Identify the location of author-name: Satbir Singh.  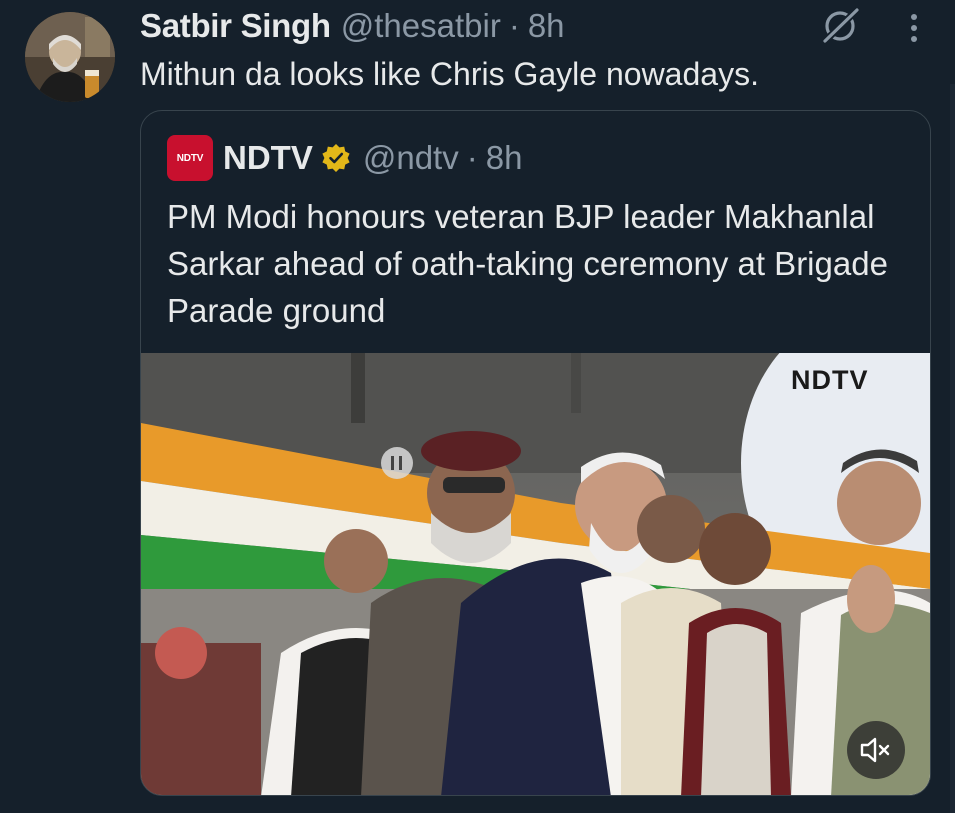
(235, 26).